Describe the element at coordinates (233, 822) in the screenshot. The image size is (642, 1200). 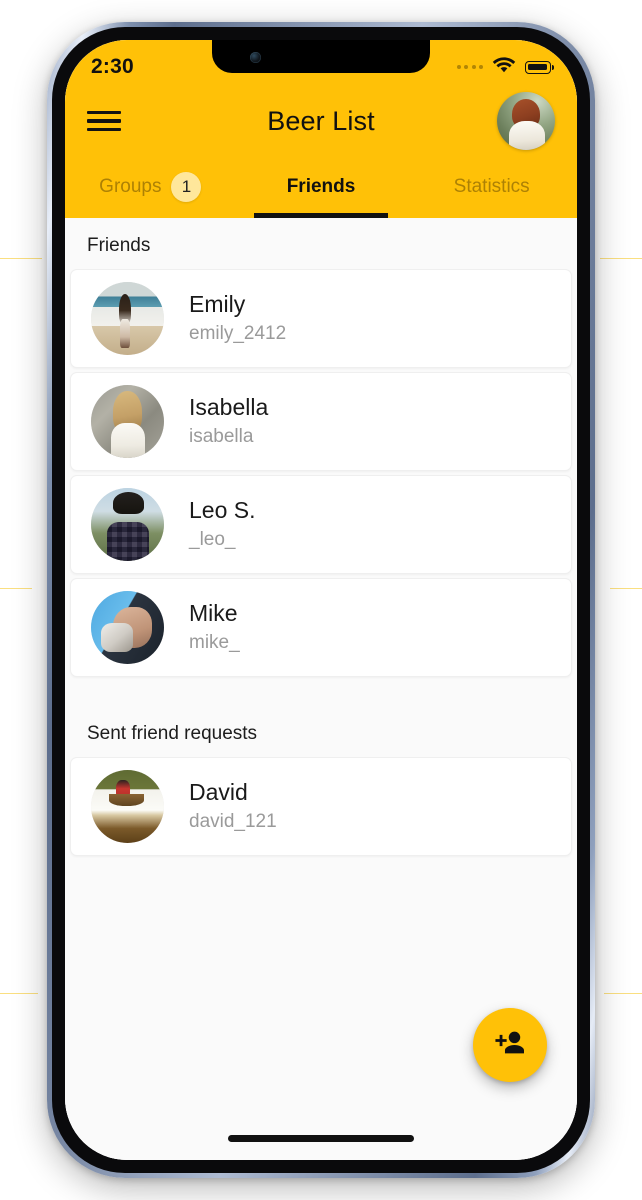
I see `friend-handle: david_121` at that location.